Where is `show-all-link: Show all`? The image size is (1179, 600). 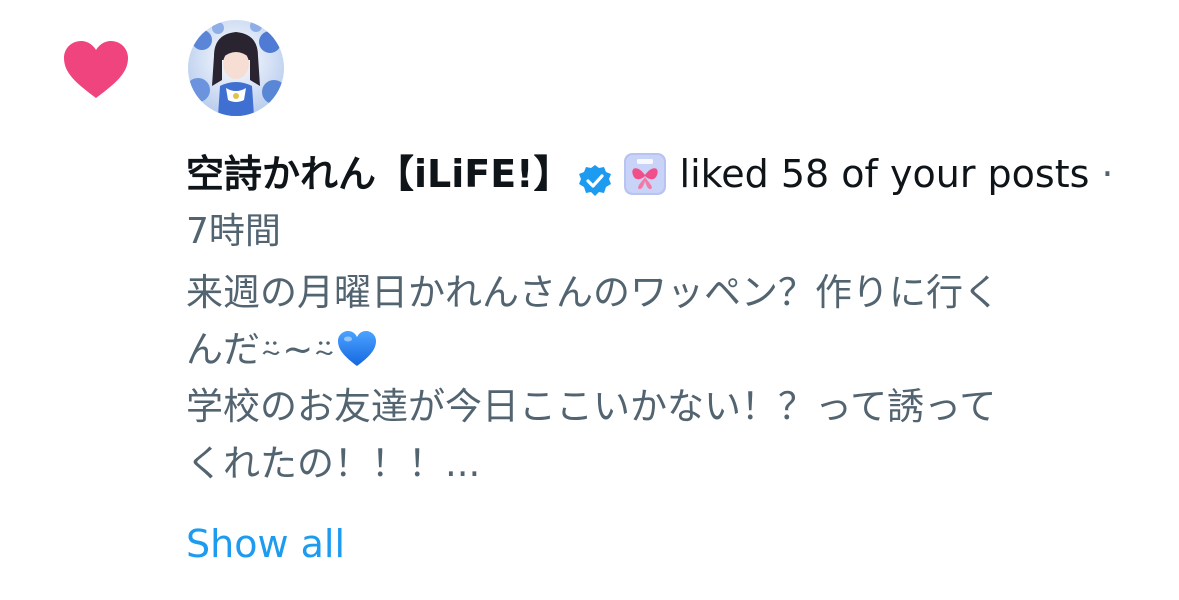
show-all-link: Show all is located at coordinates (265, 544).